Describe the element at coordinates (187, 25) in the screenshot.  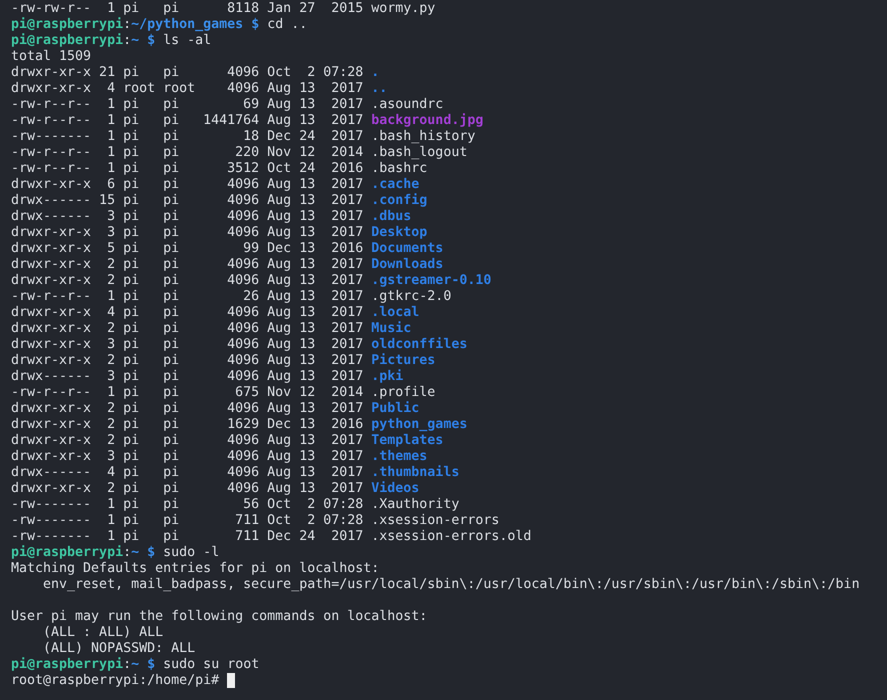
I see `prompt-path: ~/python_games` at that location.